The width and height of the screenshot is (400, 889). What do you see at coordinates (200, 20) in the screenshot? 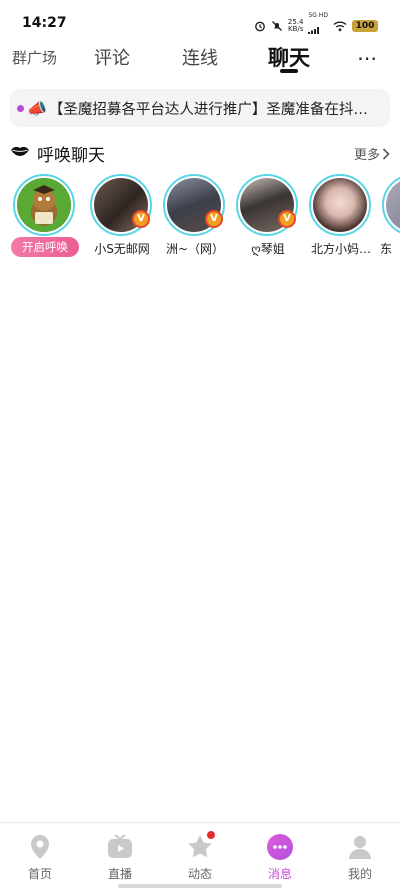
I see `status-bar: 14:27 25.4 KB/s 5G HD 100` at bounding box center [200, 20].